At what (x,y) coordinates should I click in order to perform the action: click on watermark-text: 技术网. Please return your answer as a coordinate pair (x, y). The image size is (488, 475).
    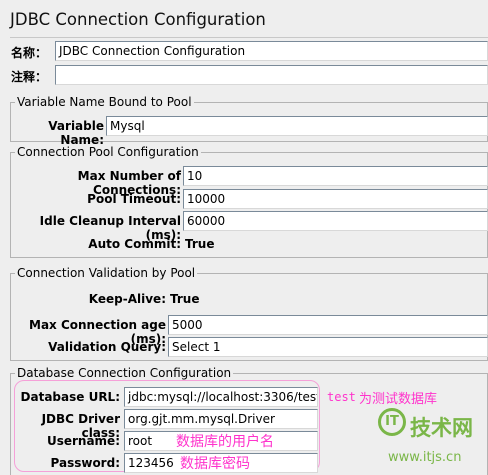
    Looking at the image, I should click on (441, 428).